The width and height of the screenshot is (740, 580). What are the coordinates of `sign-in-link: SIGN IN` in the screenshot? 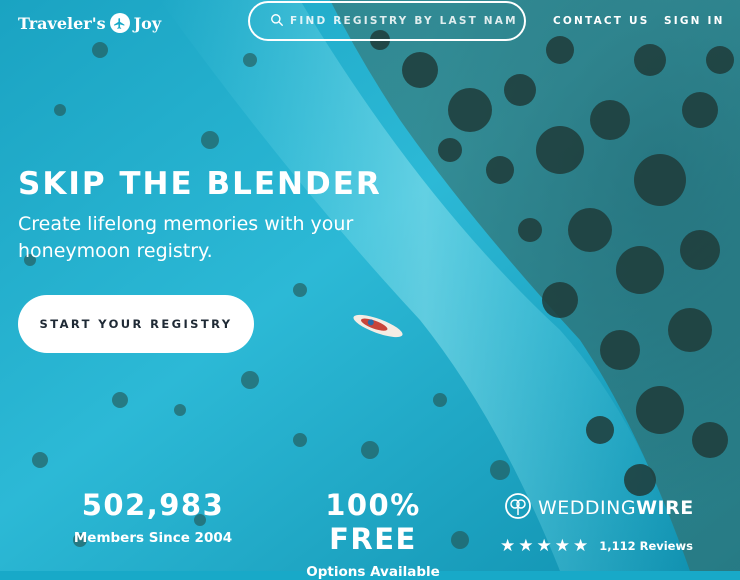 It's located at (694, 21).